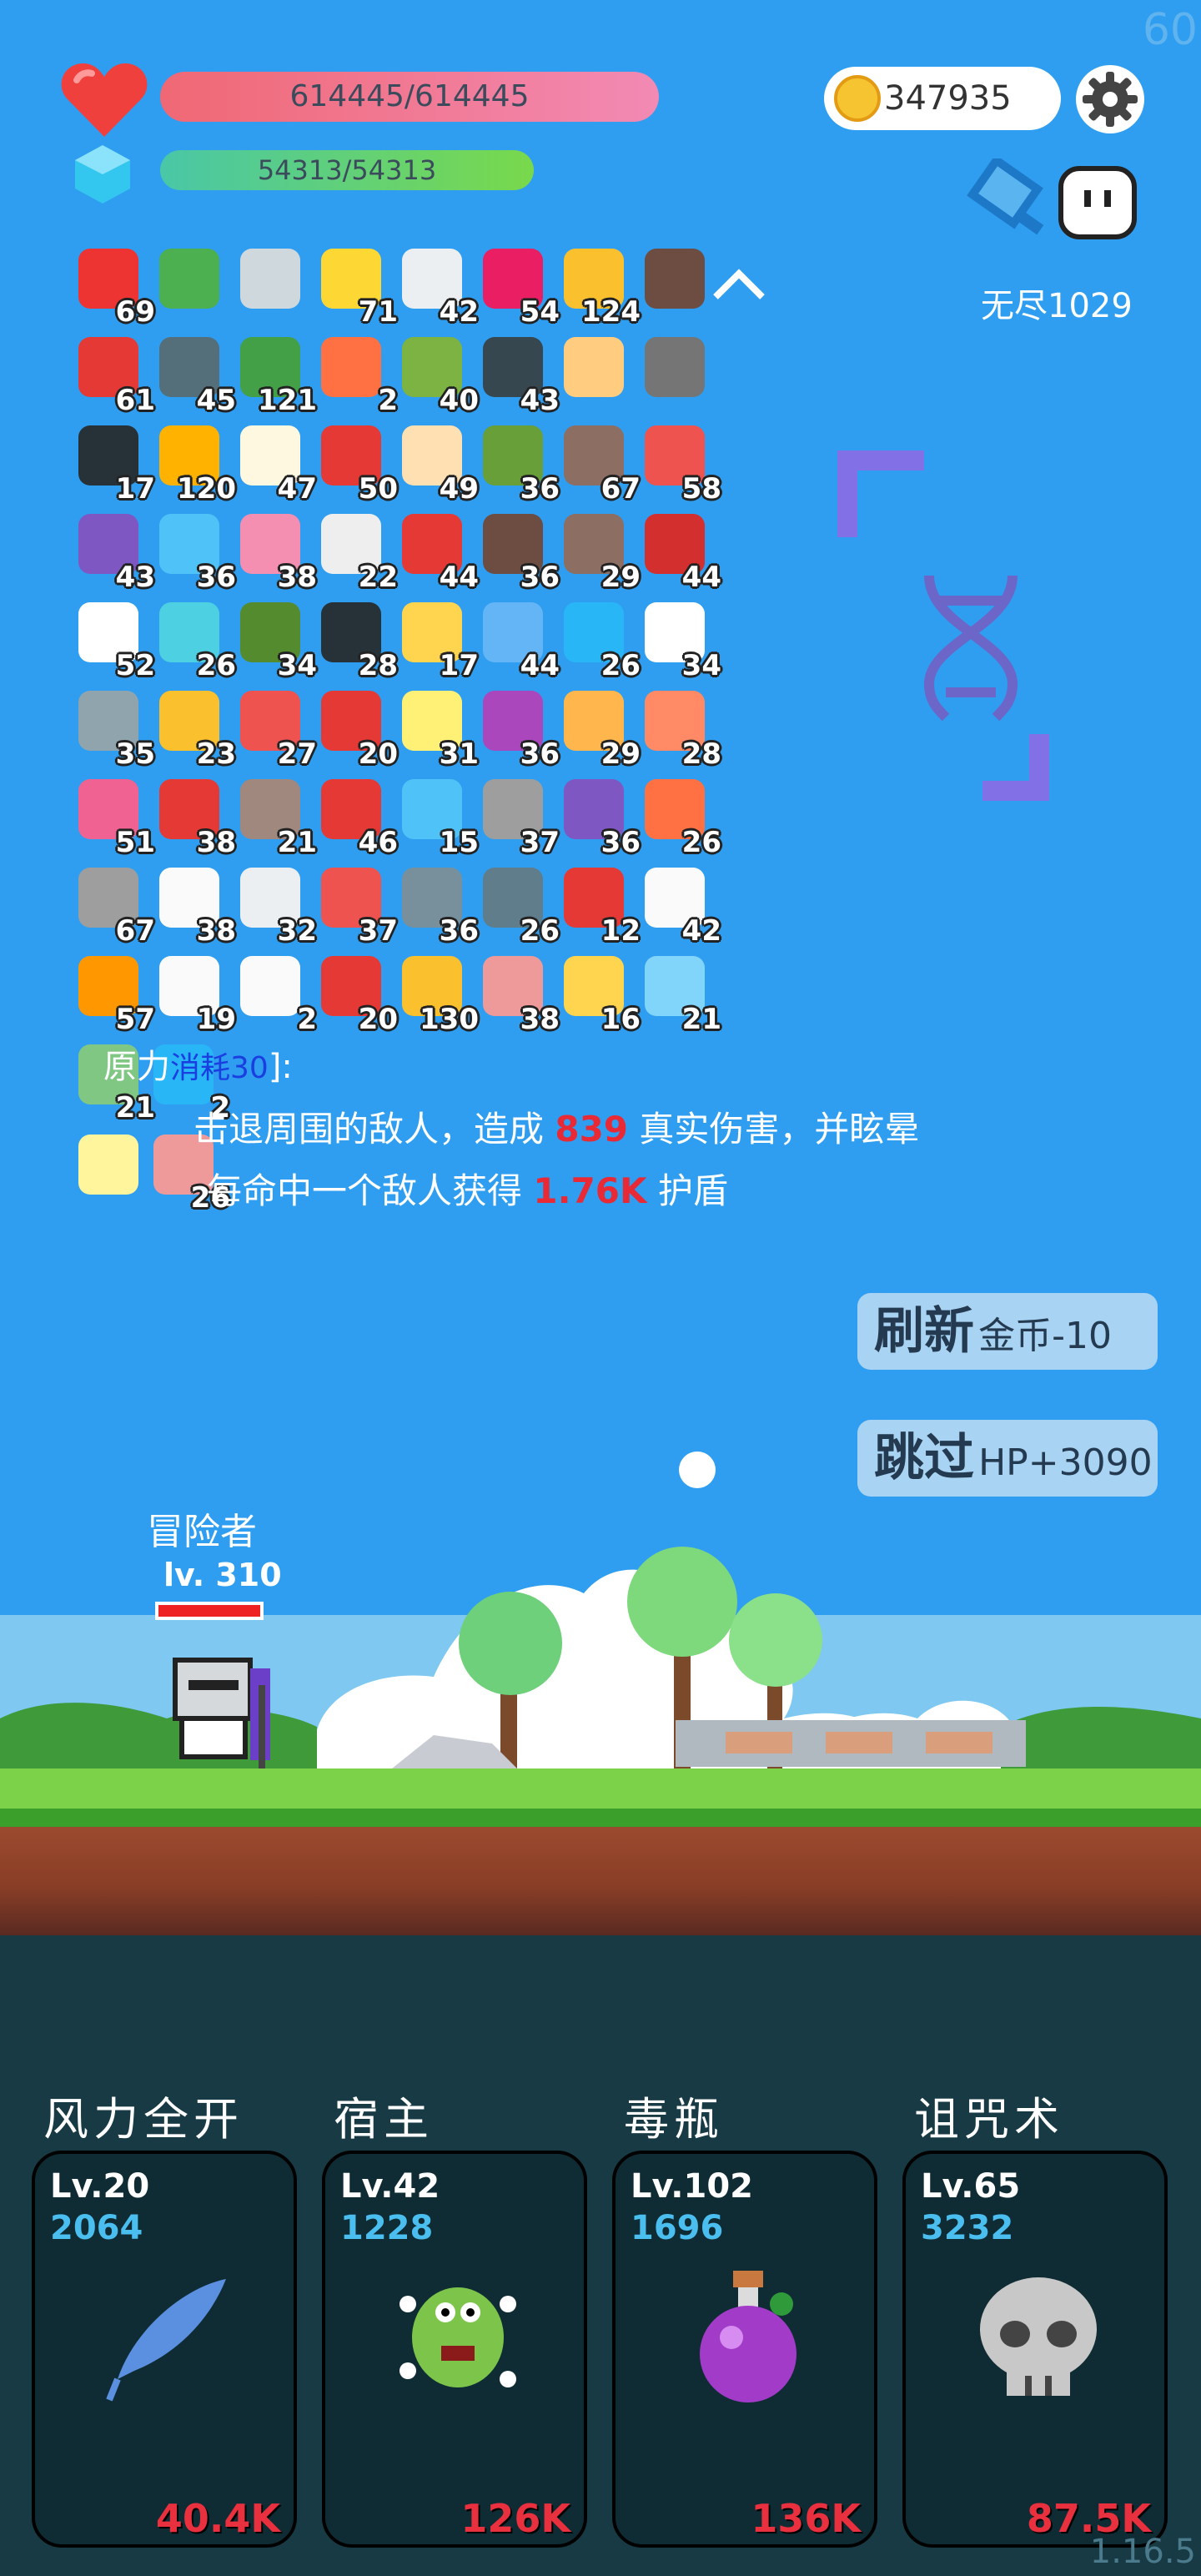 This screenshot has height=2576, width=1201. What do you see at coordinates (518, 550) in the screenshot?
I see `coconut-item: 36` at bounding box center [518, 550].